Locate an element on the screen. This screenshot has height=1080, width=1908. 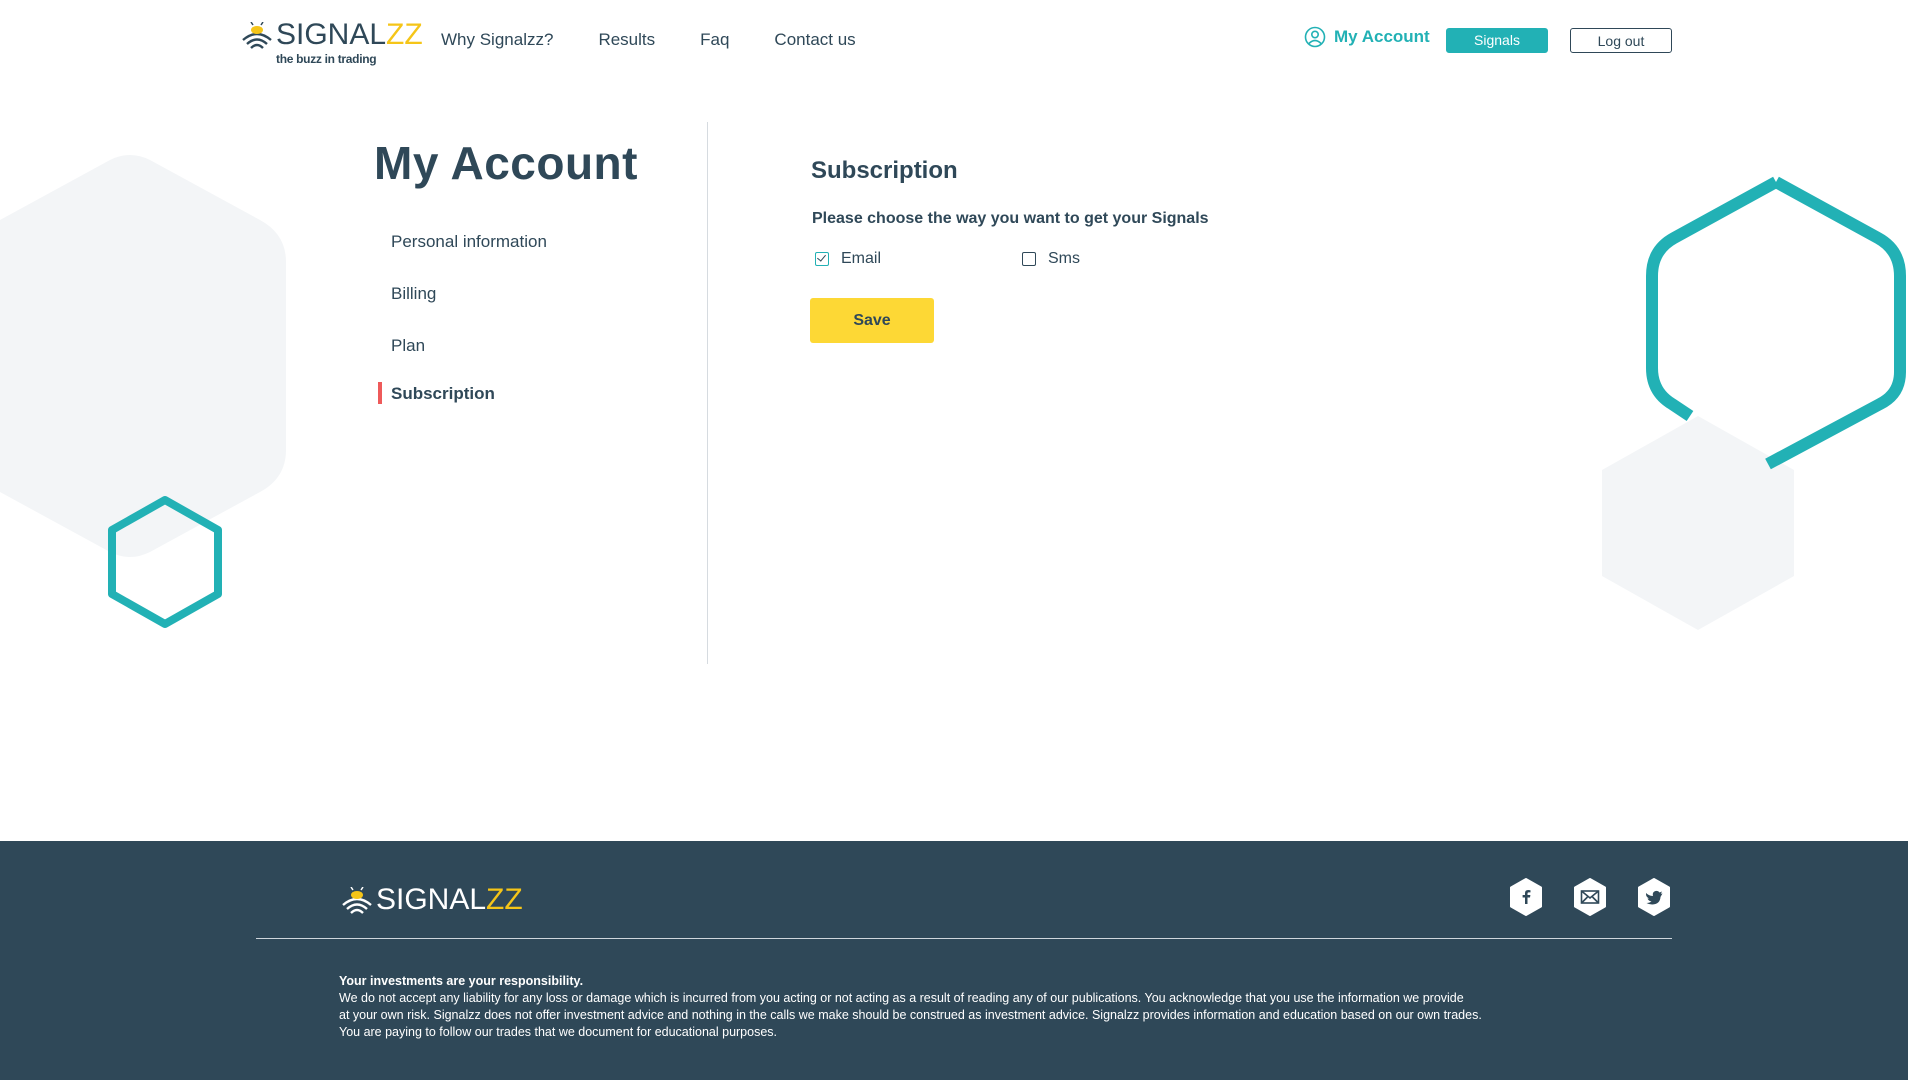
email-option: Email is located at coordinates (848, 259).